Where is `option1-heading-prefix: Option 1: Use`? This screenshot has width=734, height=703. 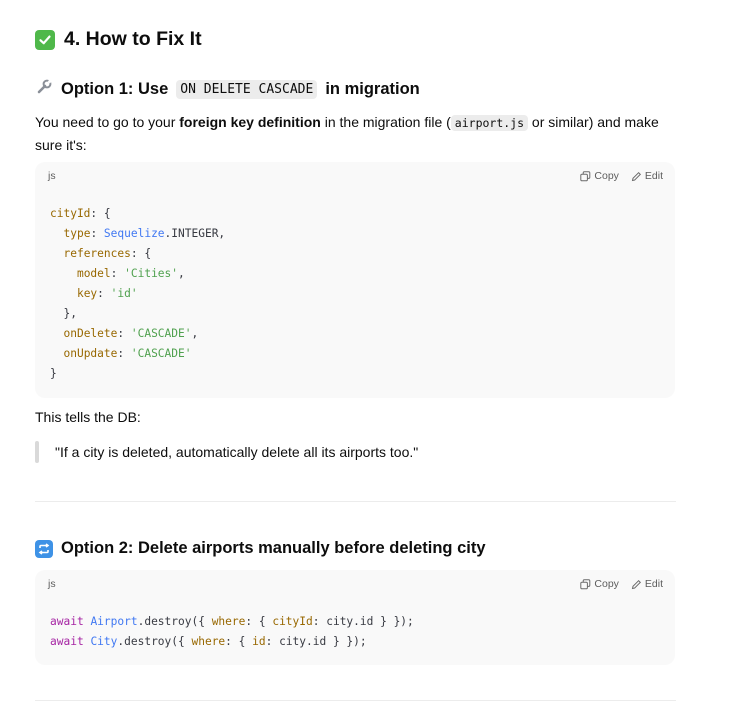 option1-heading-prefix: Option 1: Use is located at coordinates (115, 89).